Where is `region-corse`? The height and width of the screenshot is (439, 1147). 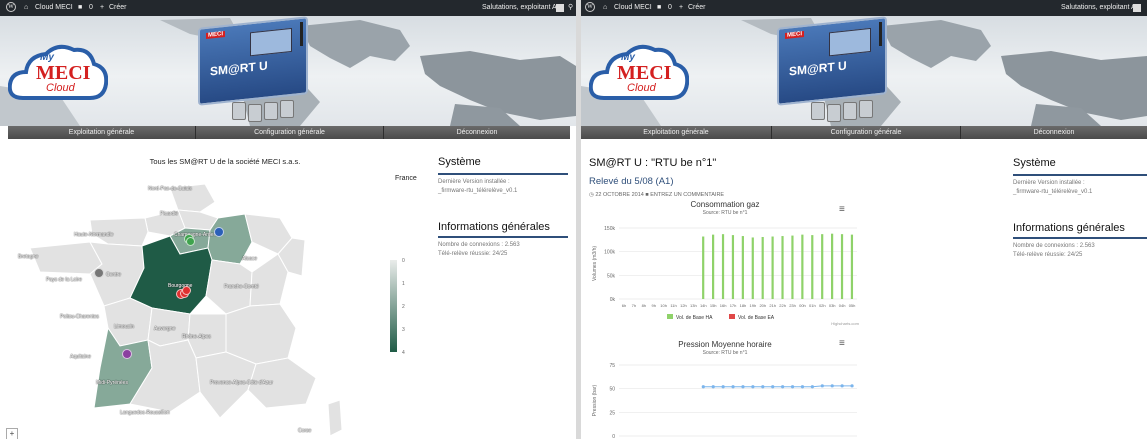 region-corse is located at coordinates (335, 418).